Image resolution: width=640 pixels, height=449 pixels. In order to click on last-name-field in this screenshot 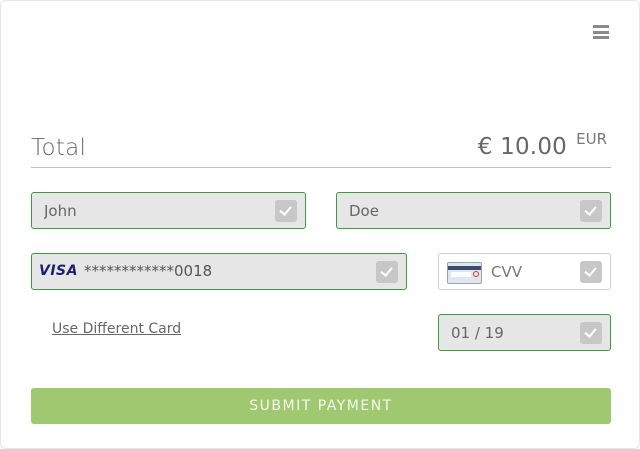, I will do `click(473, 210)`.